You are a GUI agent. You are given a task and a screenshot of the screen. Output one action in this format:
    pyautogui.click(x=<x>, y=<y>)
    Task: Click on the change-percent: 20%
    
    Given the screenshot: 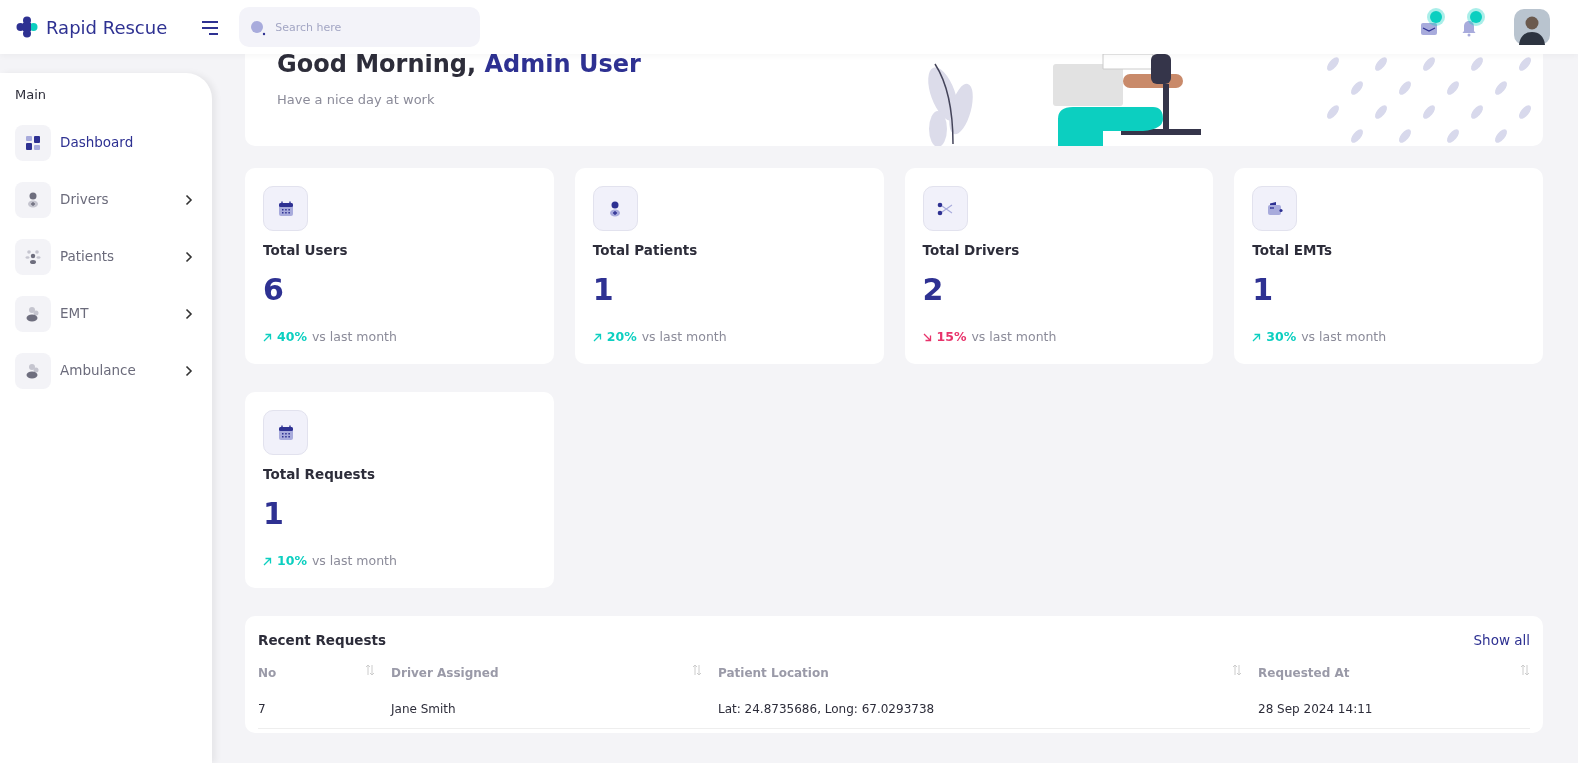 What is the action you would take?
    pyautogui.click(x=621, y=337)
    